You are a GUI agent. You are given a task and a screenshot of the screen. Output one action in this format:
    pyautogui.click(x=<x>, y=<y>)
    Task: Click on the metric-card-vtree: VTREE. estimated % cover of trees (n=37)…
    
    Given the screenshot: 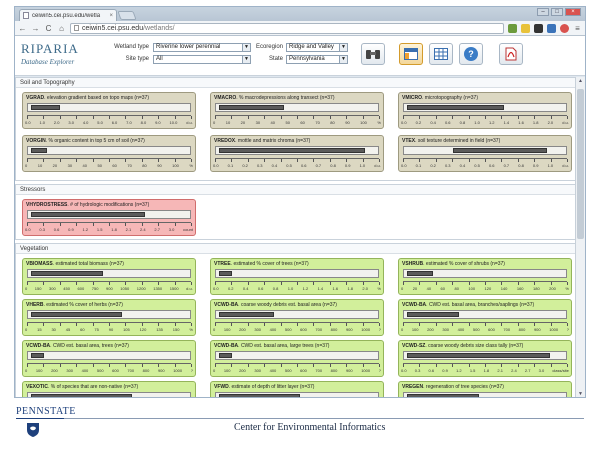 What is the action you would take?
    pyautogui.click(x=297, y=276)
    